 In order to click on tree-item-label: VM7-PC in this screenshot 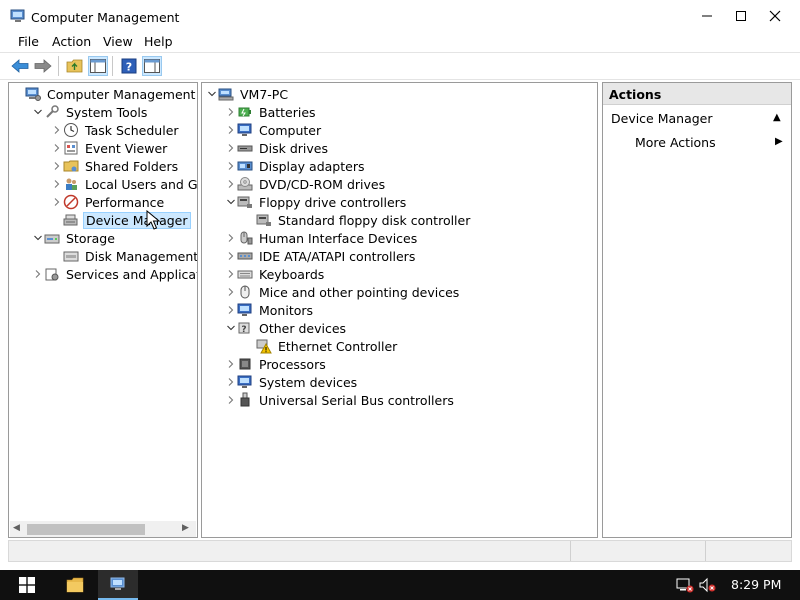, I will do `click(264, 94)`.